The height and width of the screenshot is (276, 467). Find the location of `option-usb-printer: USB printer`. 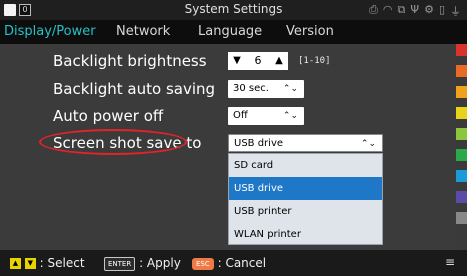

option-usb-printer: USB printer is located at coordinates (305, 211).